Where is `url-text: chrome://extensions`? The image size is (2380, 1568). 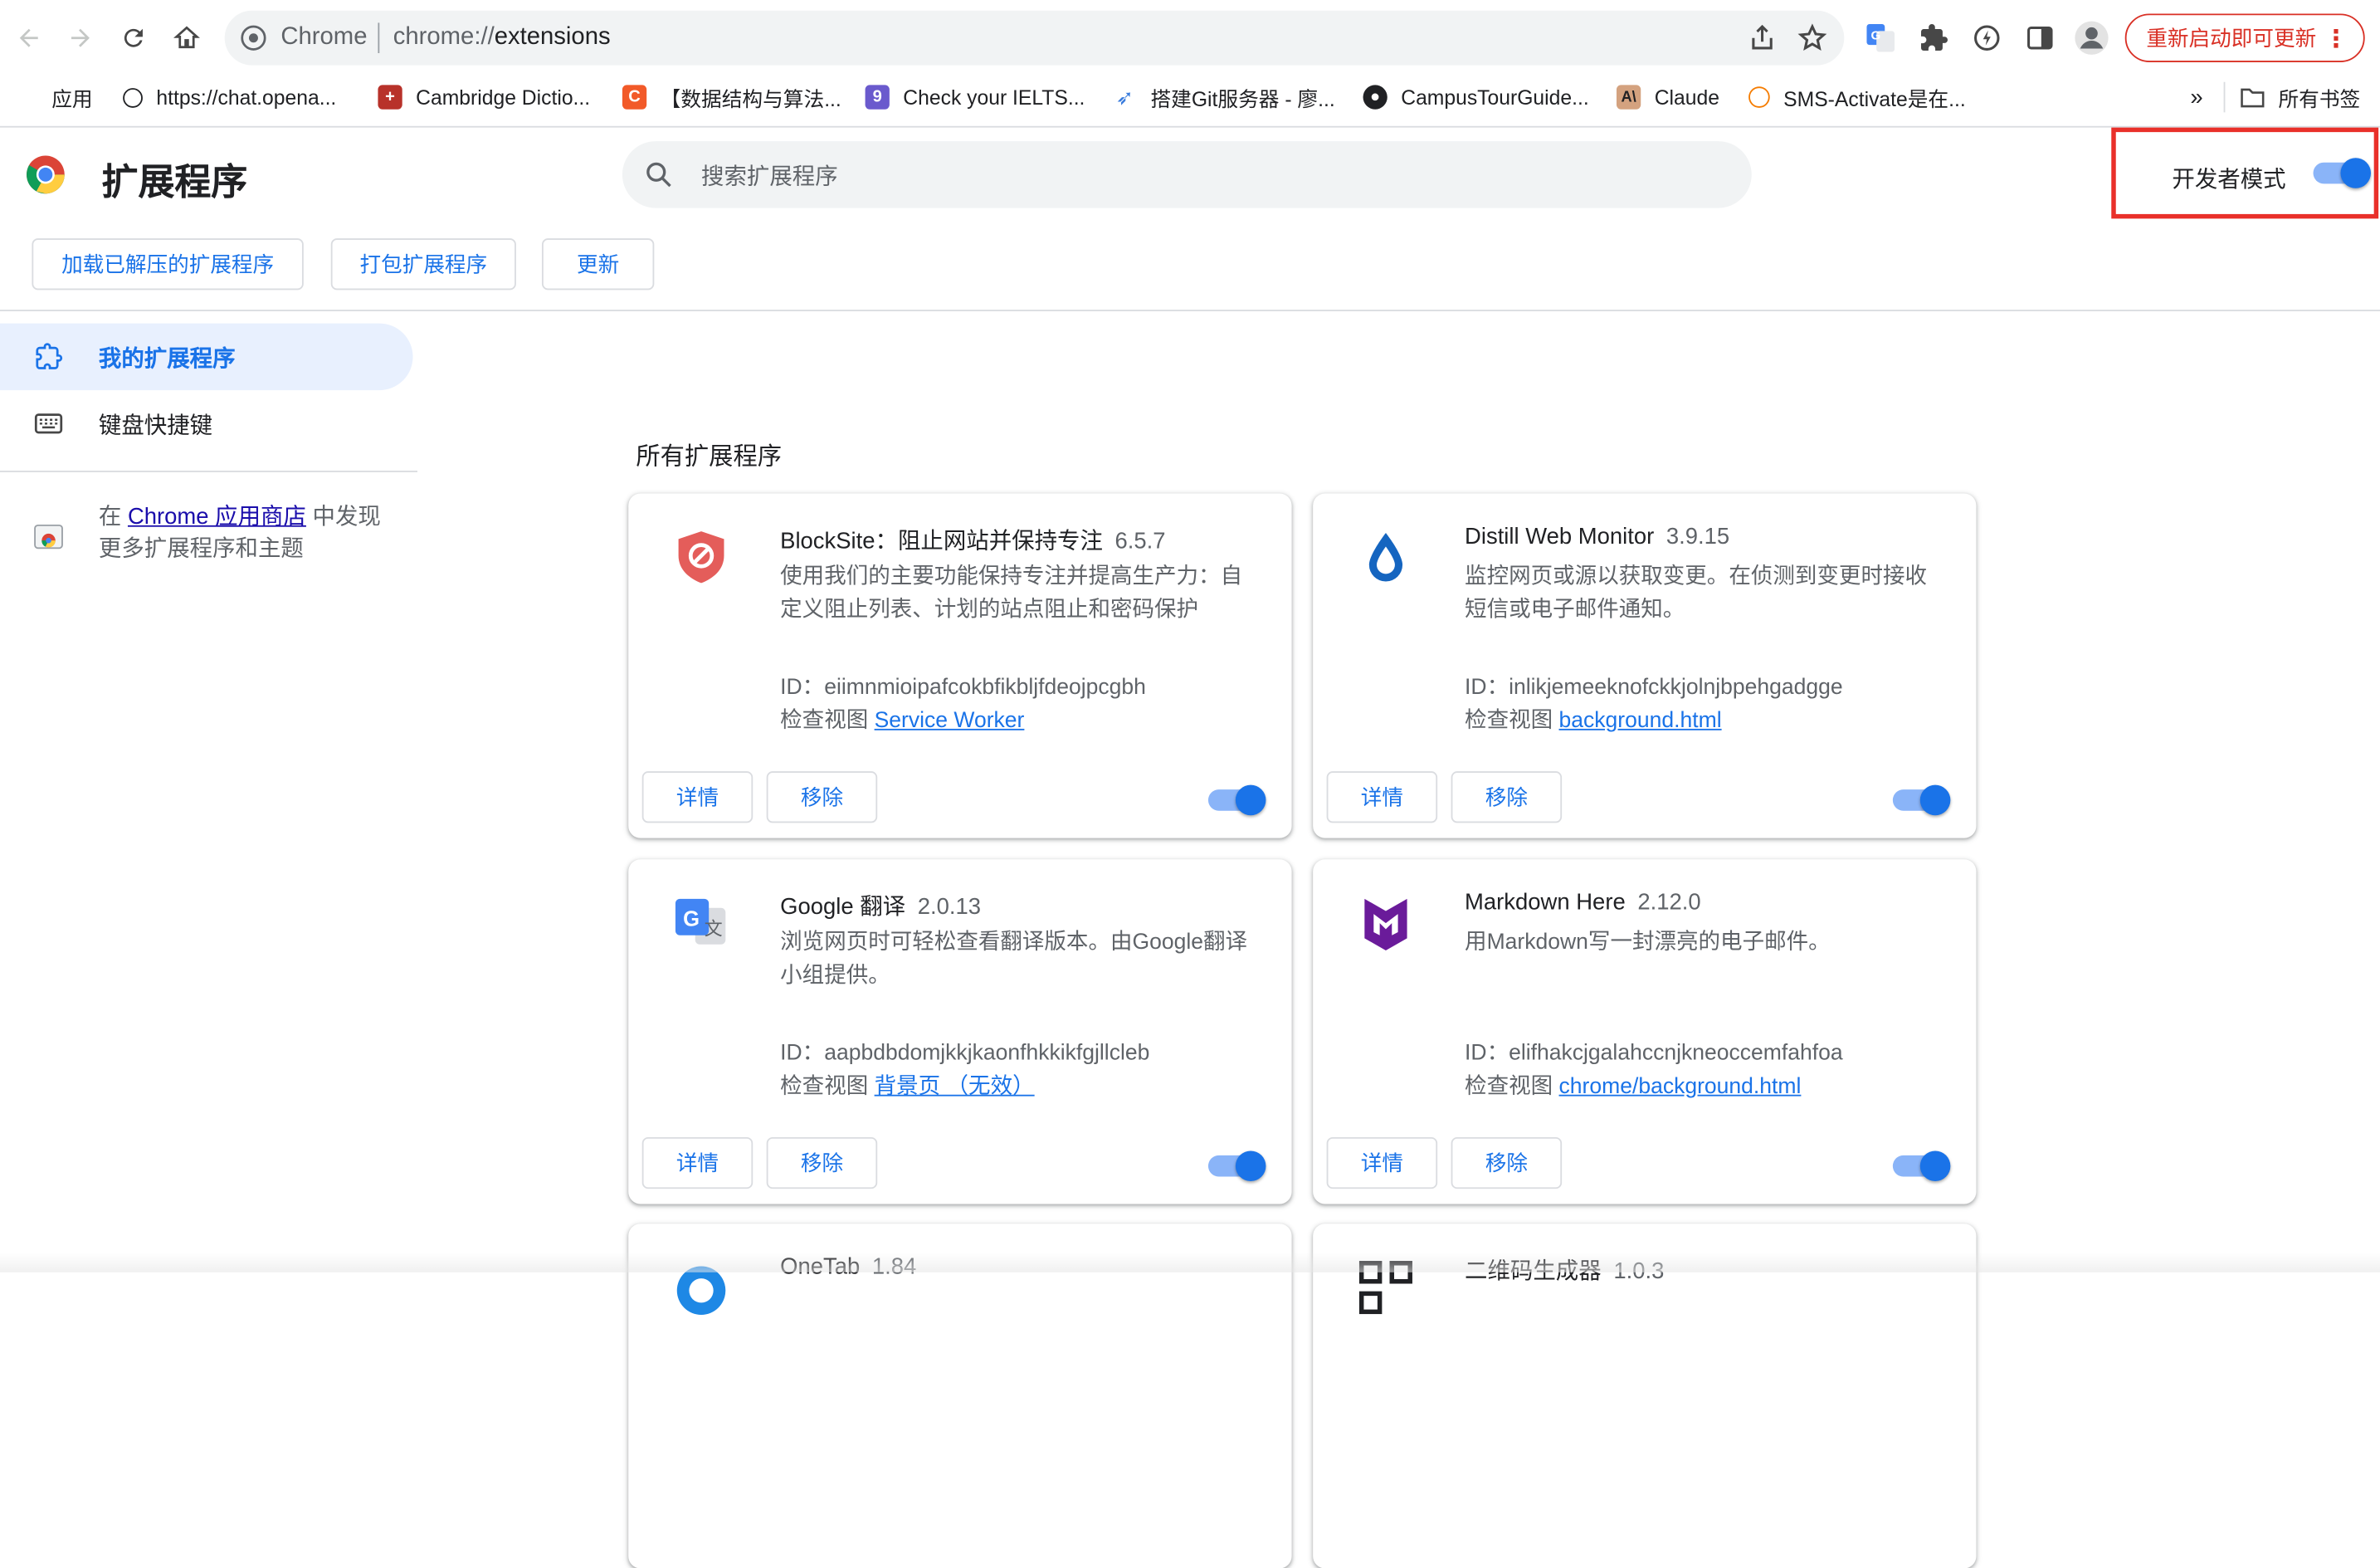 url-text: chrome://extensions is located at coordinates (502, 38).